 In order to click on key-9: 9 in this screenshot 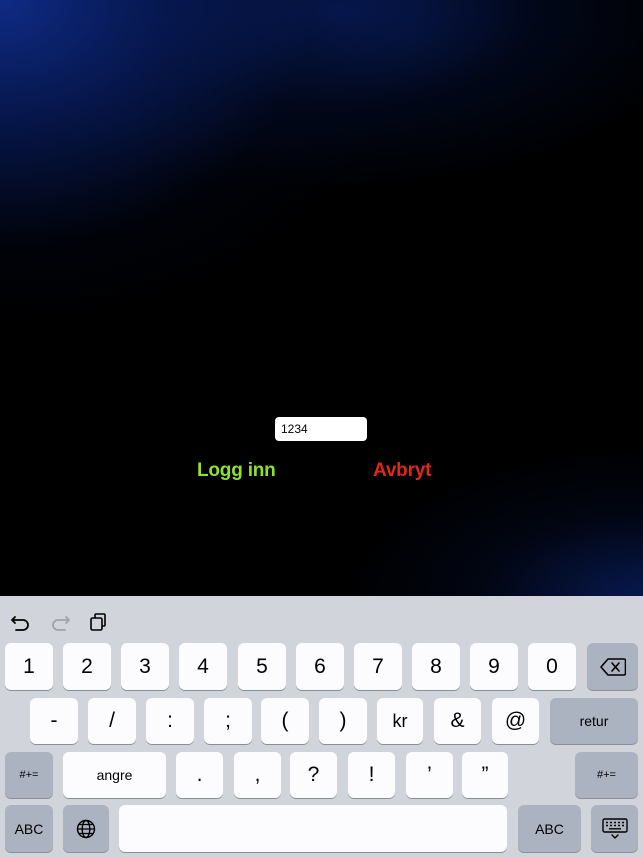, I will do `click(494, 666)`.